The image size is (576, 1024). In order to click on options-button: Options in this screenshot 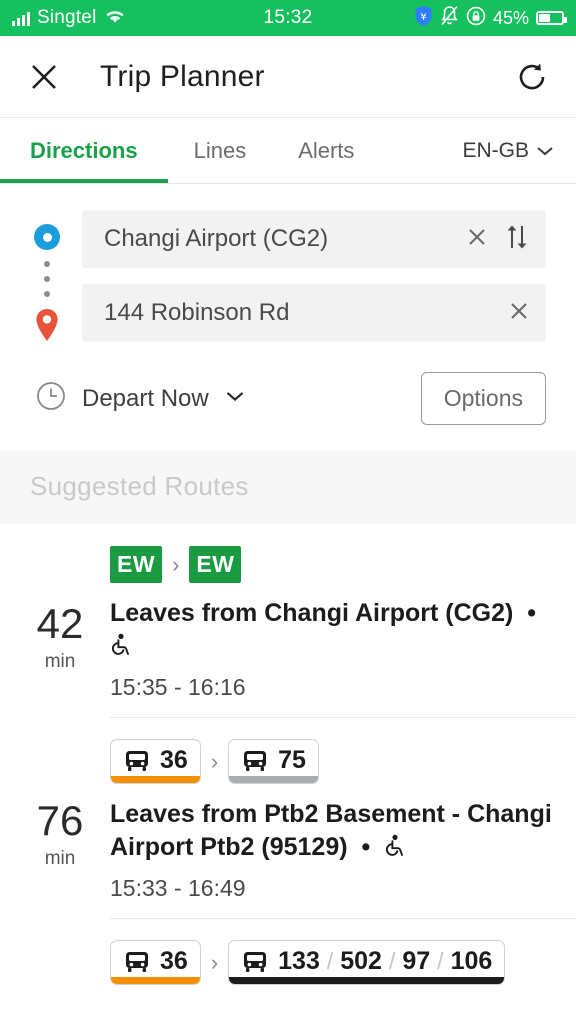, I will do `click(483, 398)`.